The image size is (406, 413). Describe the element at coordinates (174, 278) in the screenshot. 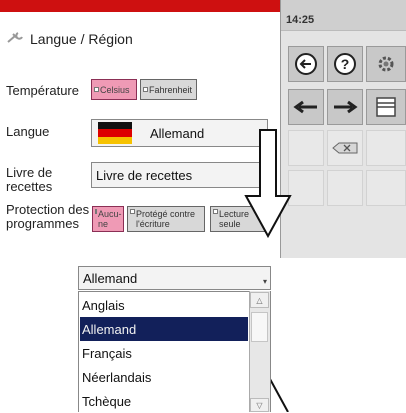

I see `language-dropdown-field: Allemand ▾` at that location.